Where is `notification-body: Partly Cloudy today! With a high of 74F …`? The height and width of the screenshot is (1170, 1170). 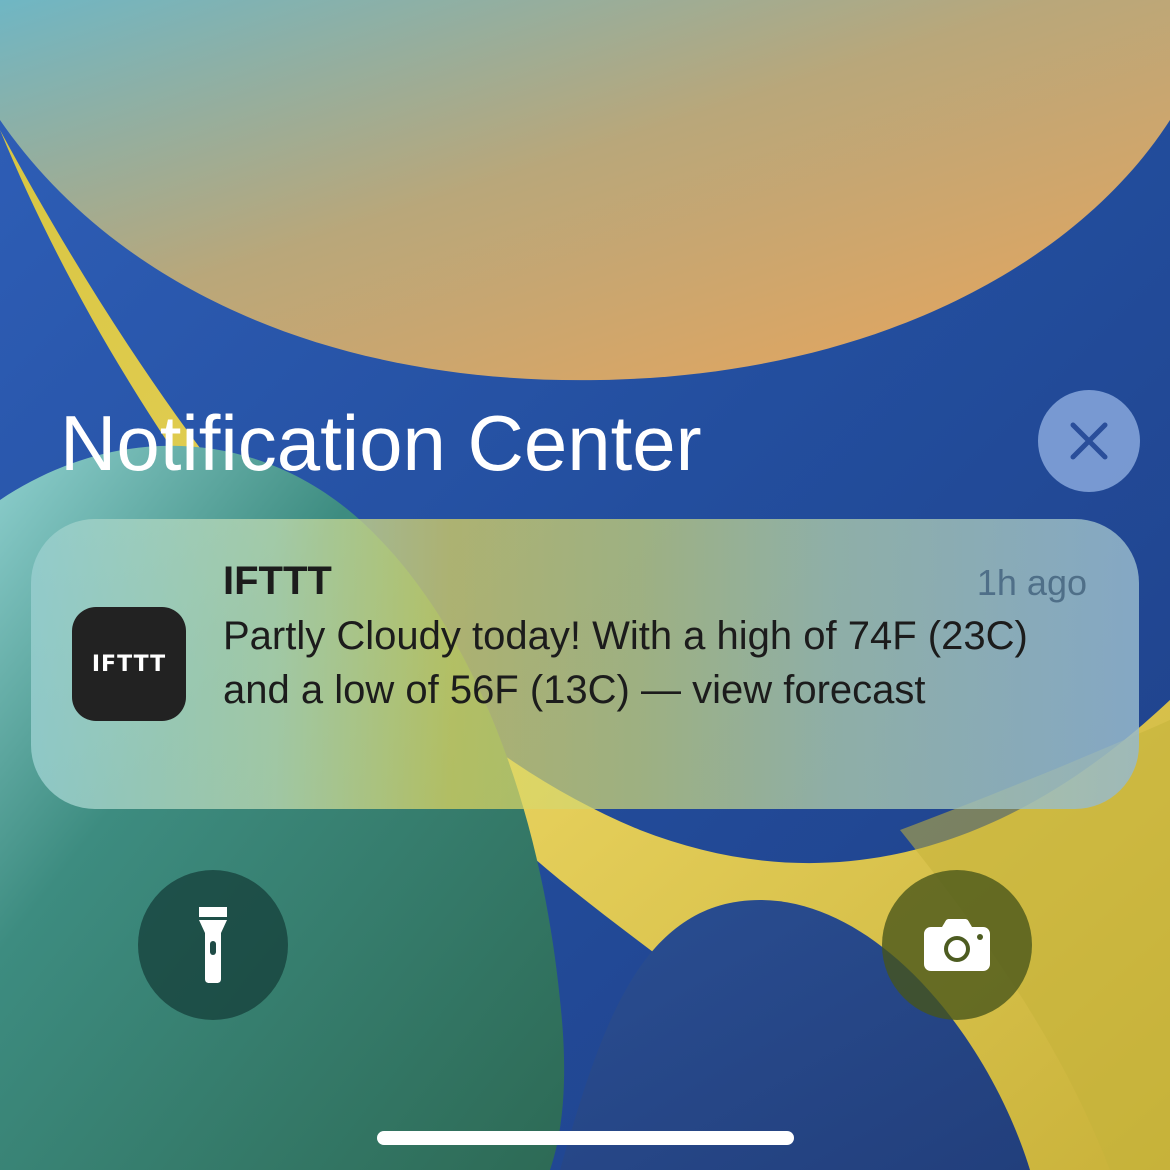 notification-body: Partly Cloudy today! With a high of 74F … is located at coordinates (625, 663).